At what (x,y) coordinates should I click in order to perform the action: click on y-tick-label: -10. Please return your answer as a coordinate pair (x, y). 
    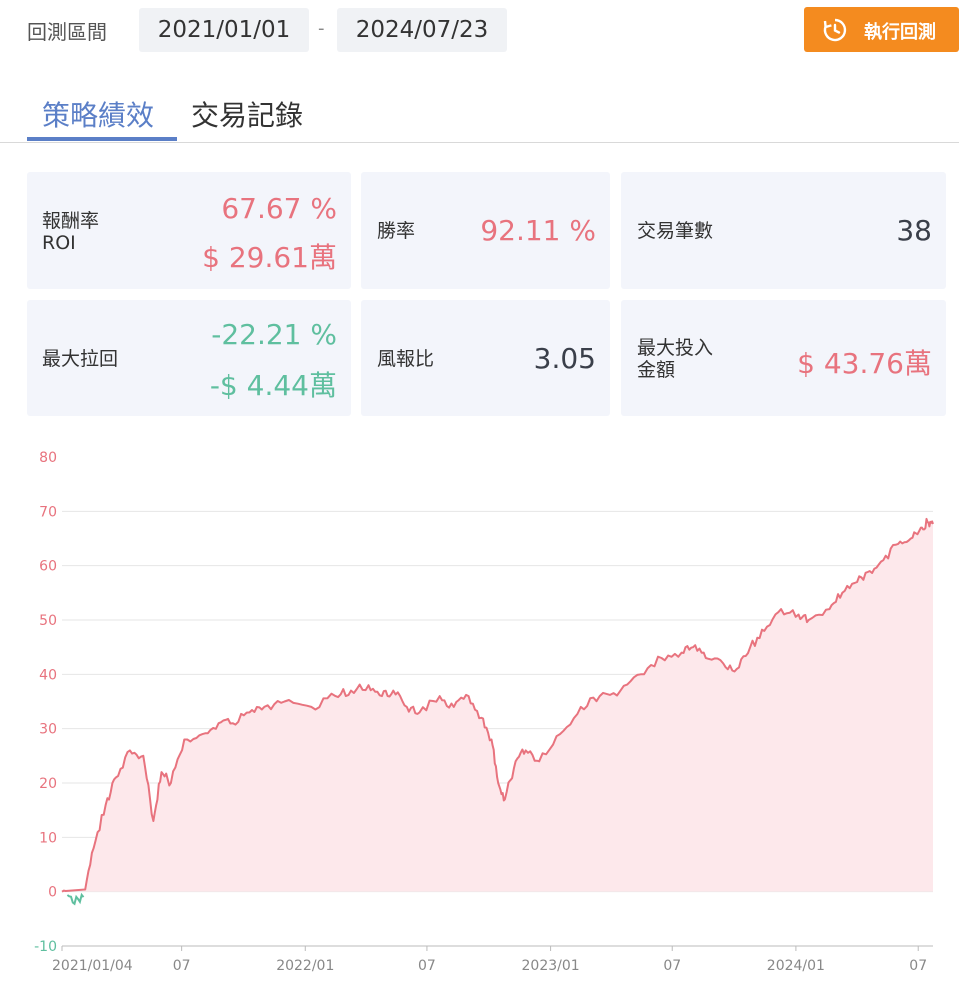
    Looking at the image, I should click on (45, 947).